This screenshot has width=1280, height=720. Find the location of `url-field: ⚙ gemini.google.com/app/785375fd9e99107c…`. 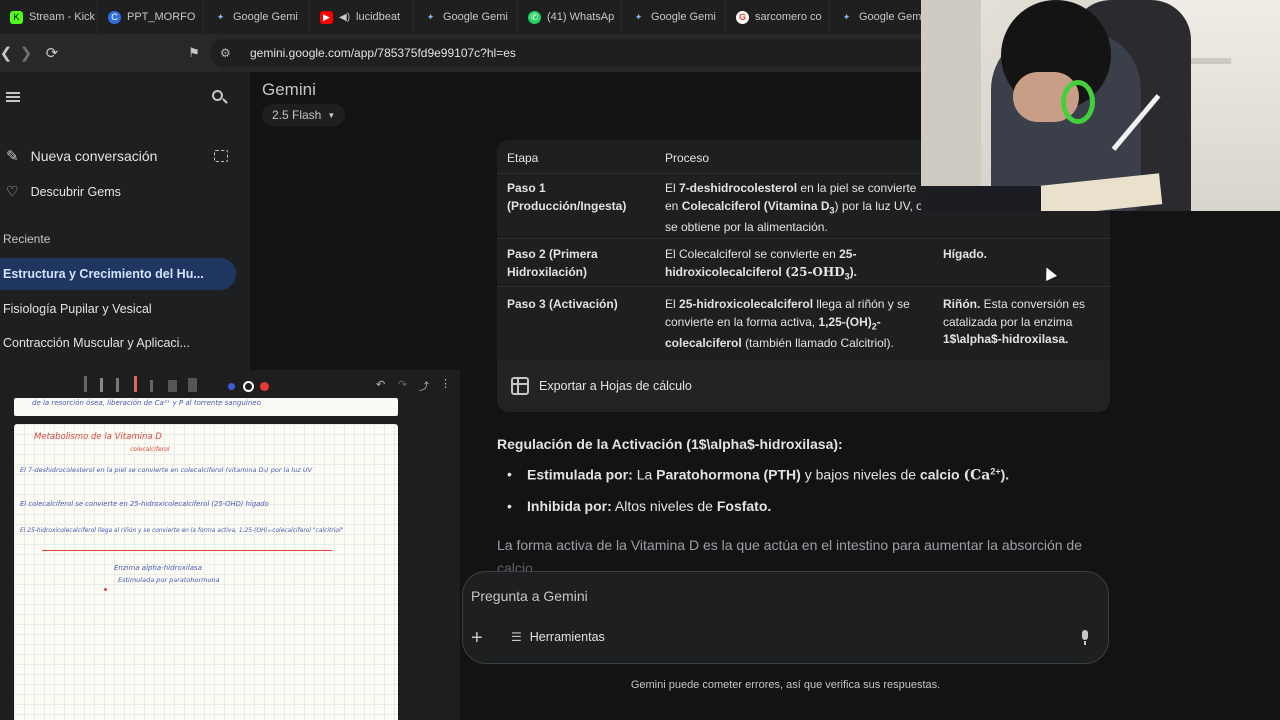

url-field: ⚙ gemini.google.com/app/785375fd9e99107c… is located at coordinates (570, 53).